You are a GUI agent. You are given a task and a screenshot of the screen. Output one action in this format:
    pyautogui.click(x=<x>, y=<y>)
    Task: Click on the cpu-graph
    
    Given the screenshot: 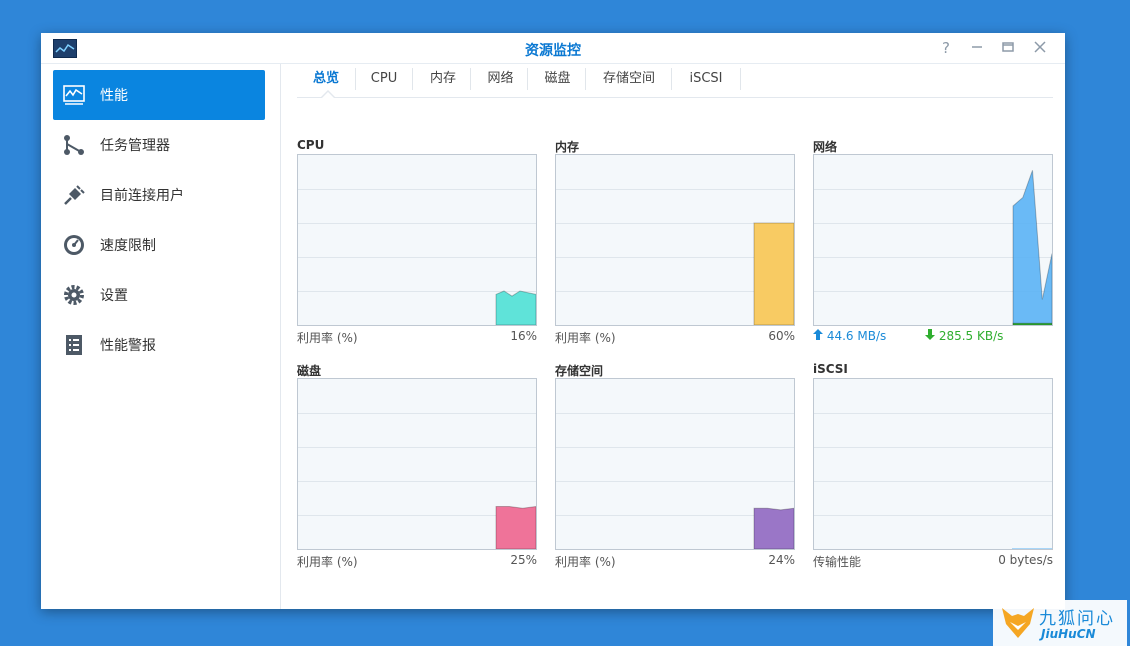 What is the action you would take?
    pyautogui.click(x=417, y=240)
    